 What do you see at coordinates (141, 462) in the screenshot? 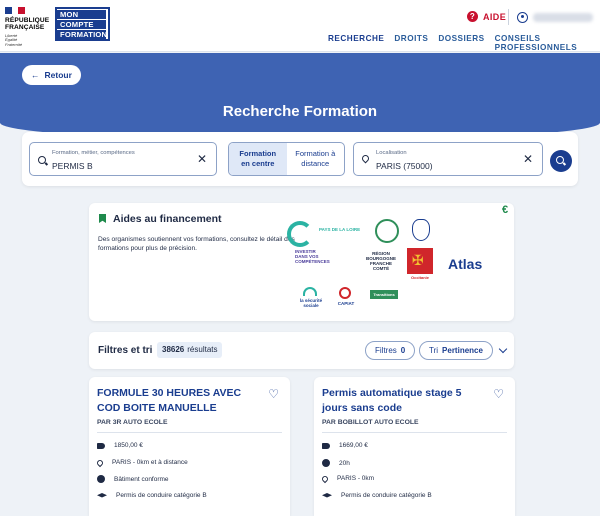
I see `result-location-row: PARIS - 0km et à distance` at bounding box center [141, 462].